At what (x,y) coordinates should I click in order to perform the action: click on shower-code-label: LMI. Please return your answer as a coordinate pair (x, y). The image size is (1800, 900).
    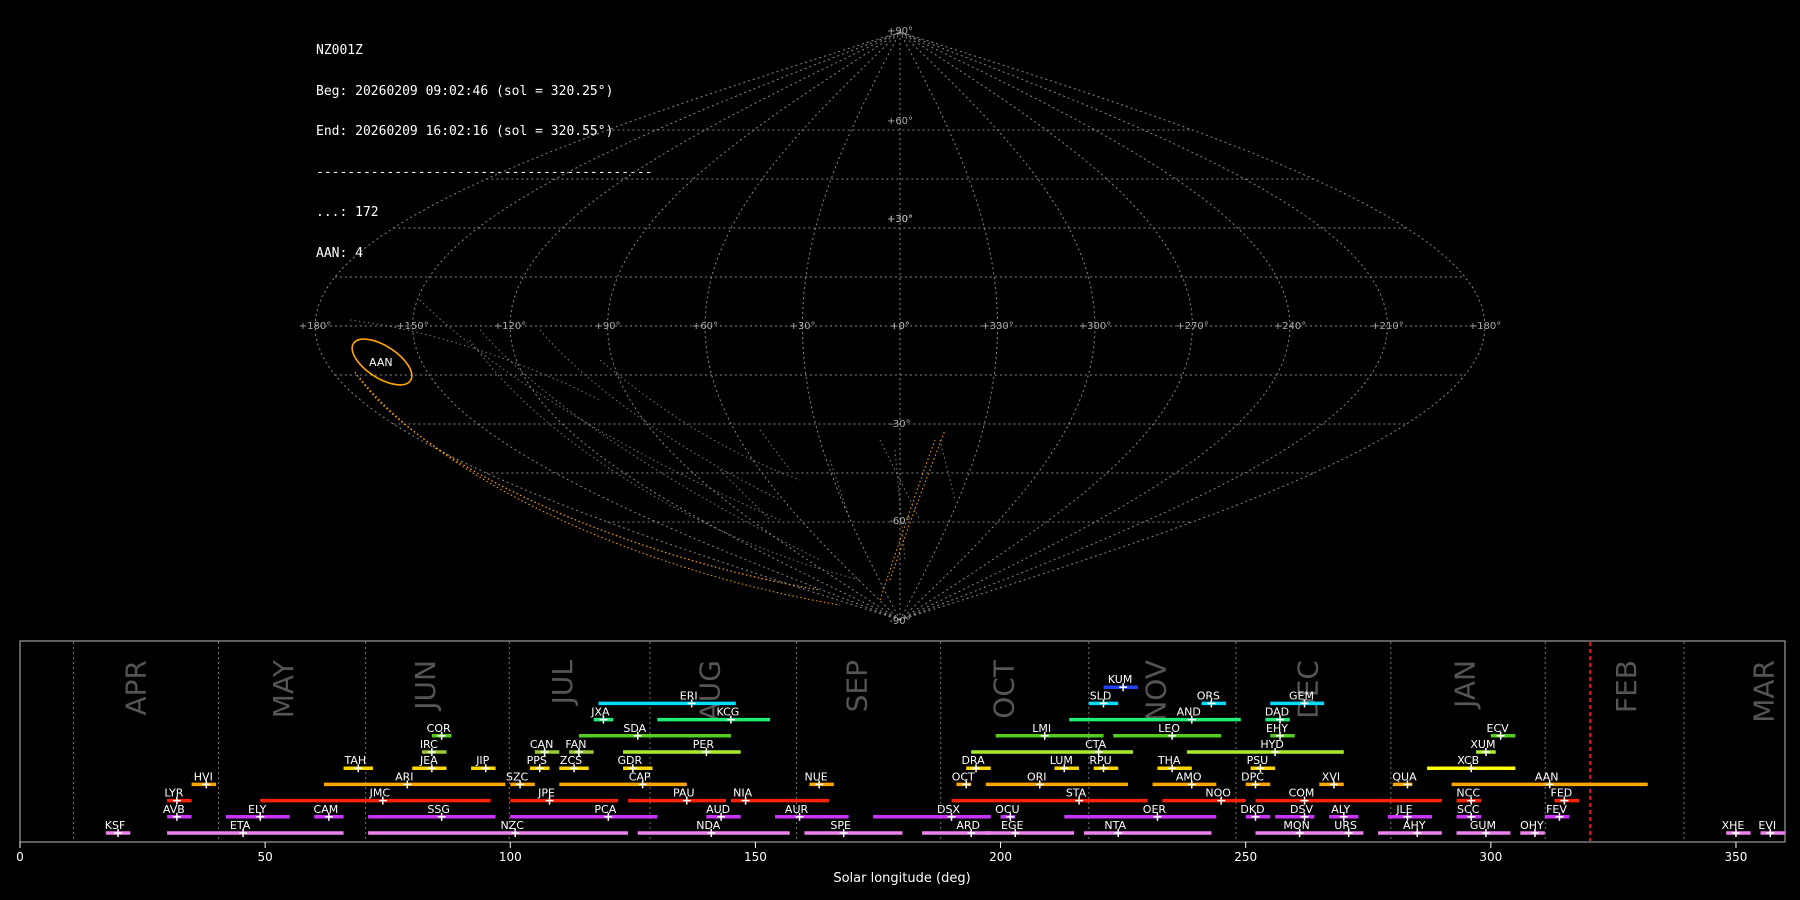
    Looking at the image, I should click on (1041, 728).